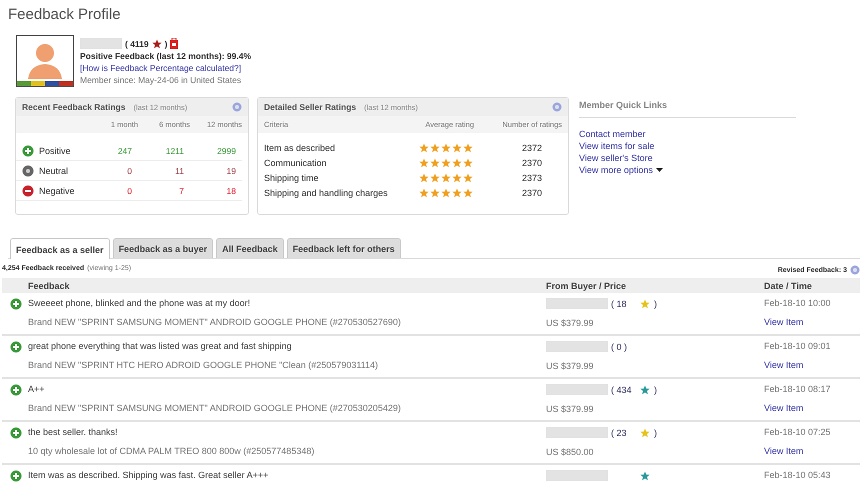 This screenshot has width=866, height=500. Describe the element at coordinates (73, 432) in the screenshot. I see `feedback-comment: the best seller. thanks!` at that location.